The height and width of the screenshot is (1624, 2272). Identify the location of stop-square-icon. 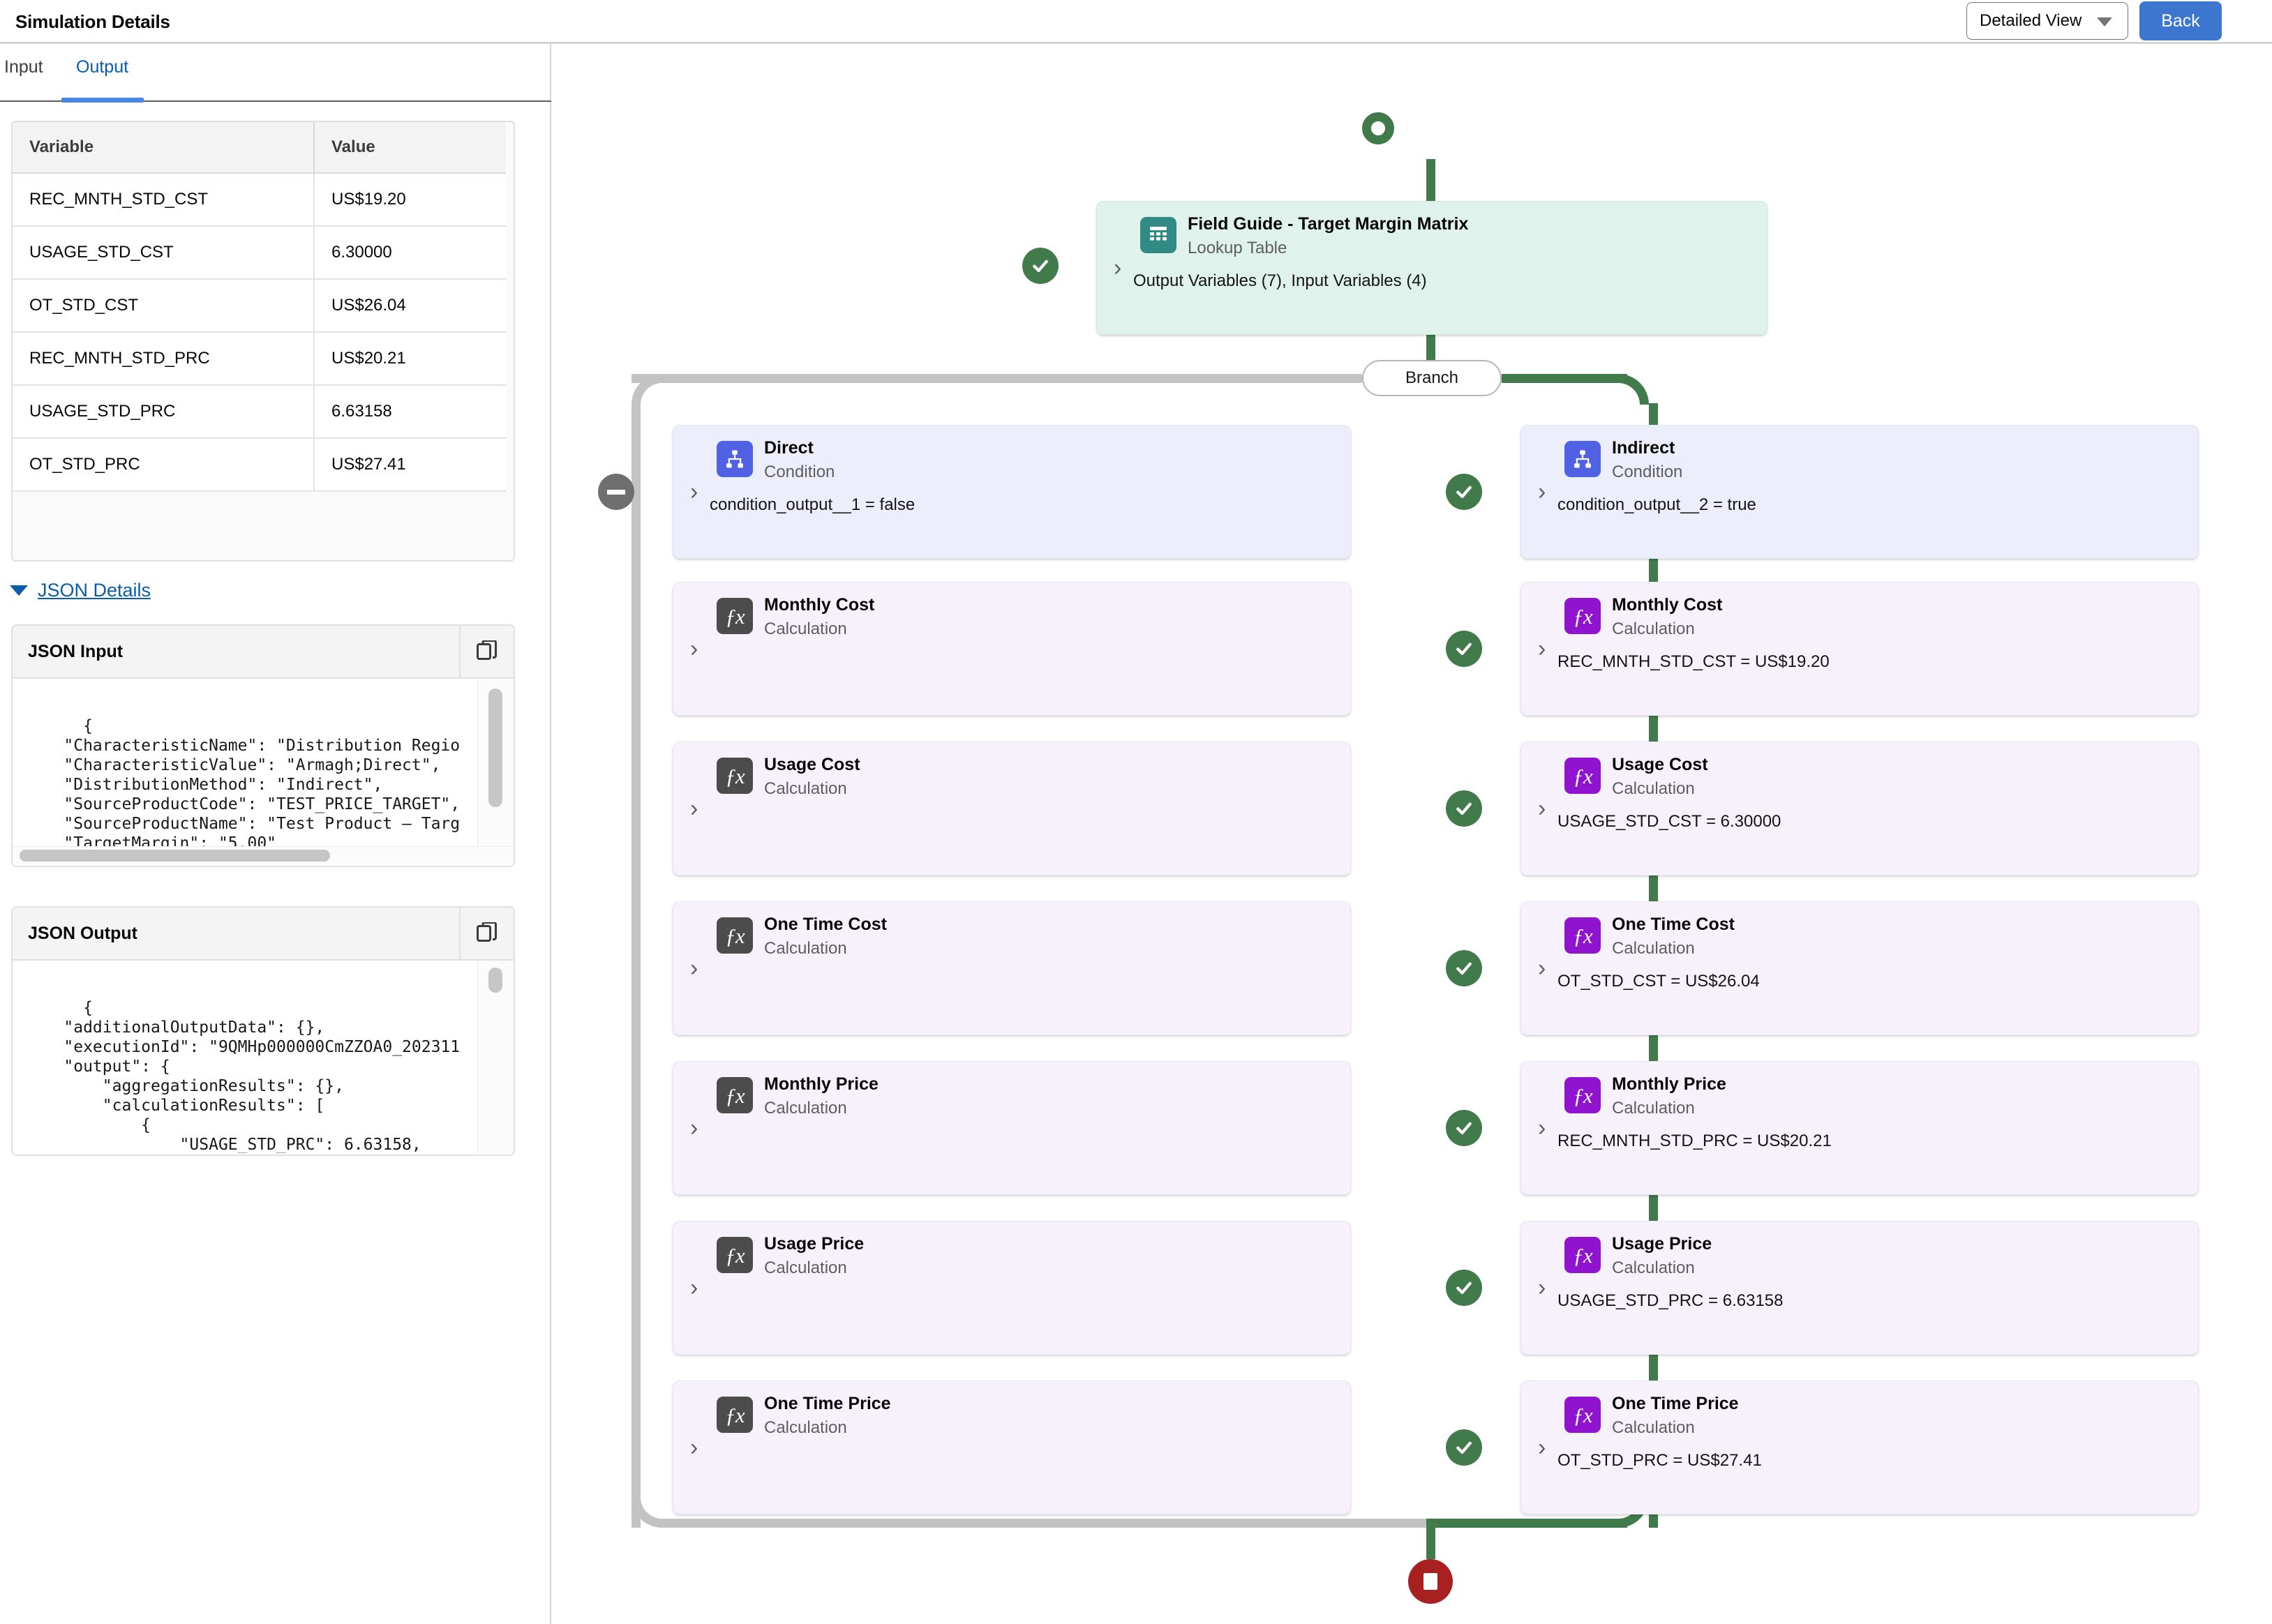
(1430, 1581).